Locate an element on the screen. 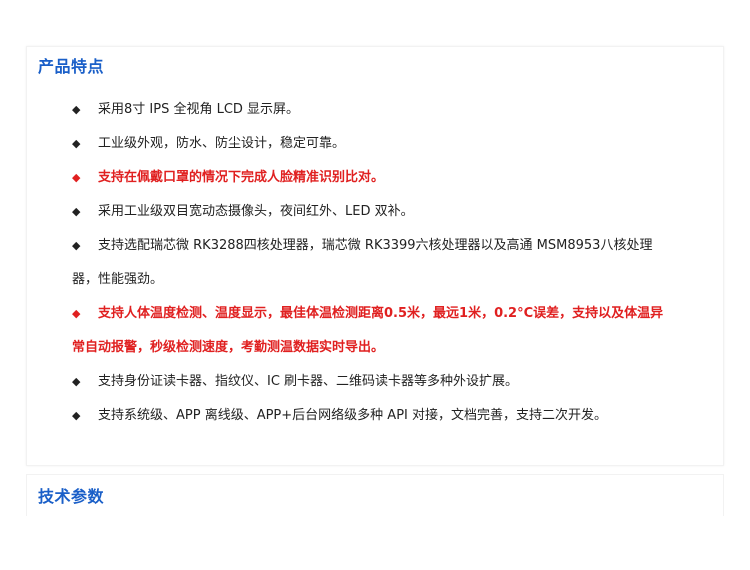 Image resolution: width=750 pixels, height=570 pixels. list-item: ◆ 采用工业级双目宽动态摄像头，夜间红外、LED 双补。 is located at coordinates (392, 212).